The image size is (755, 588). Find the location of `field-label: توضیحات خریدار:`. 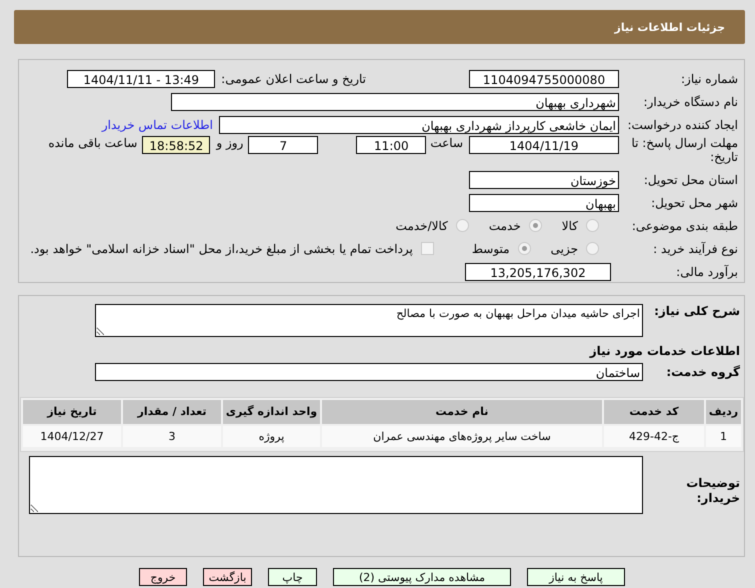

field-label: توضیحات خریدار: is located at coordinates (713, 491).